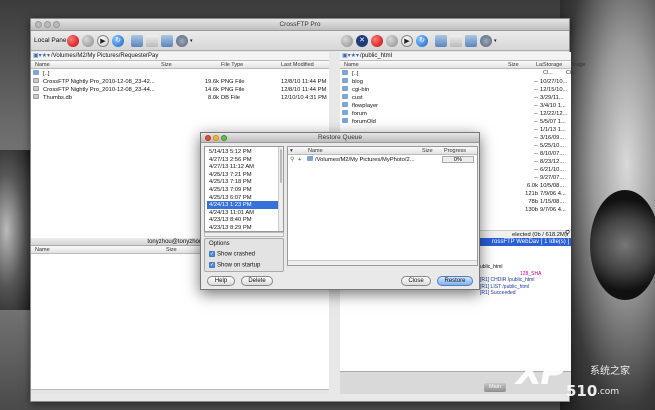 This screenshot has width=655, height=410. What do you see at coordinates (364, 122) in the screenshot?
I see `remote-file-name: forumOld` at bounding box center [364, 122].